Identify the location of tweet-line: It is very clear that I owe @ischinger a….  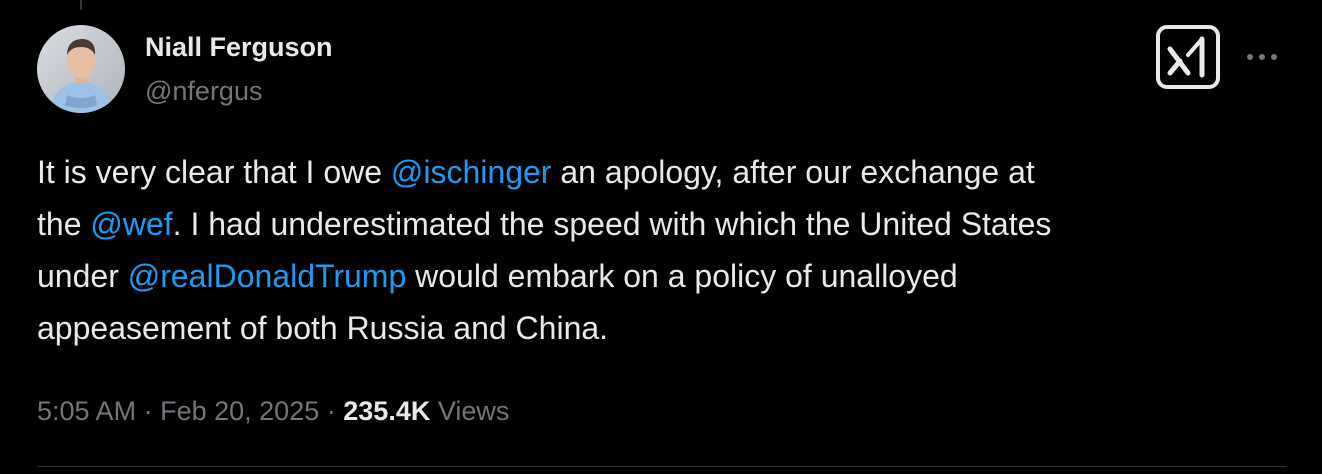
(662, 172).